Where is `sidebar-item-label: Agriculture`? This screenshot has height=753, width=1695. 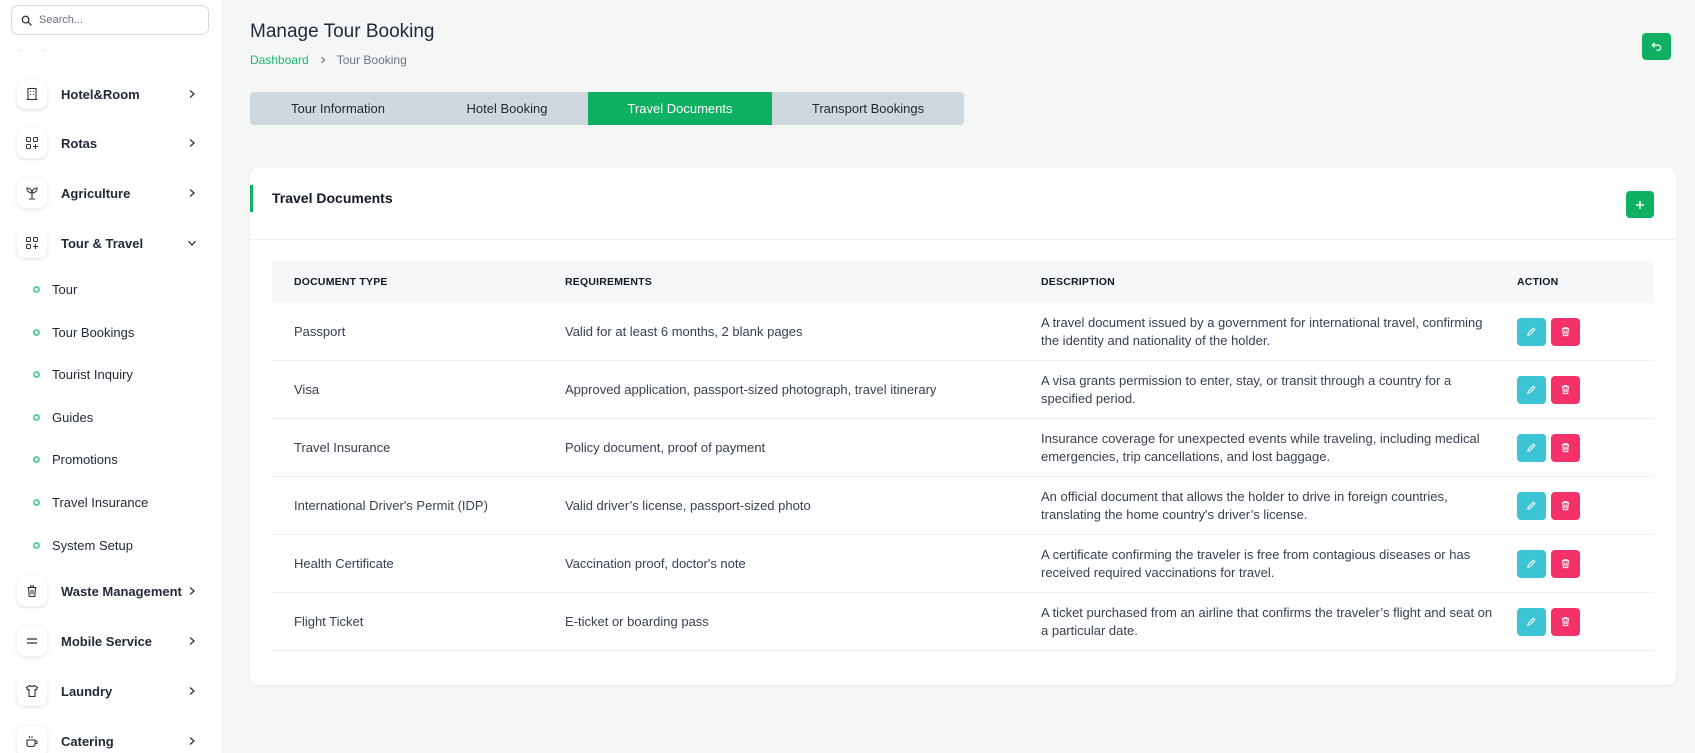 sidebar-item-label: Agriculture is located at coordinates (96, 193).